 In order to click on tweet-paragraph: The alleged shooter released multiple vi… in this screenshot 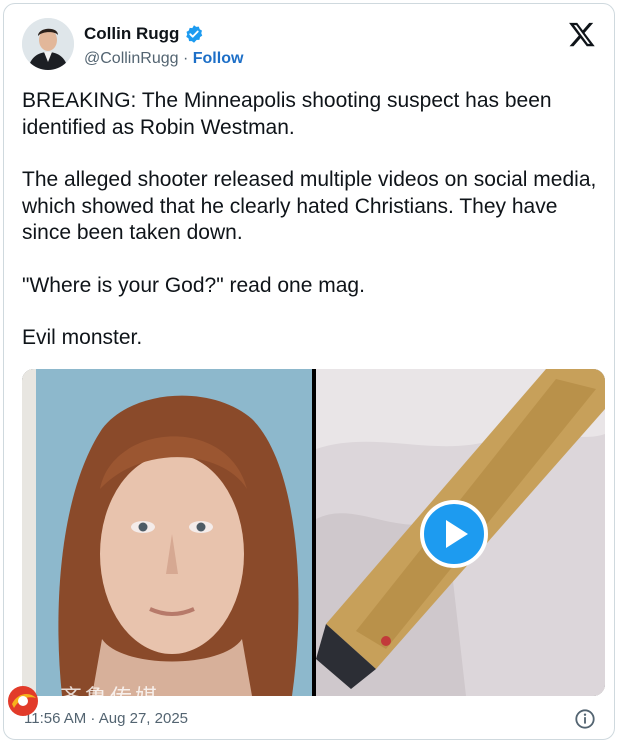, I will do `click(309, 206)`.